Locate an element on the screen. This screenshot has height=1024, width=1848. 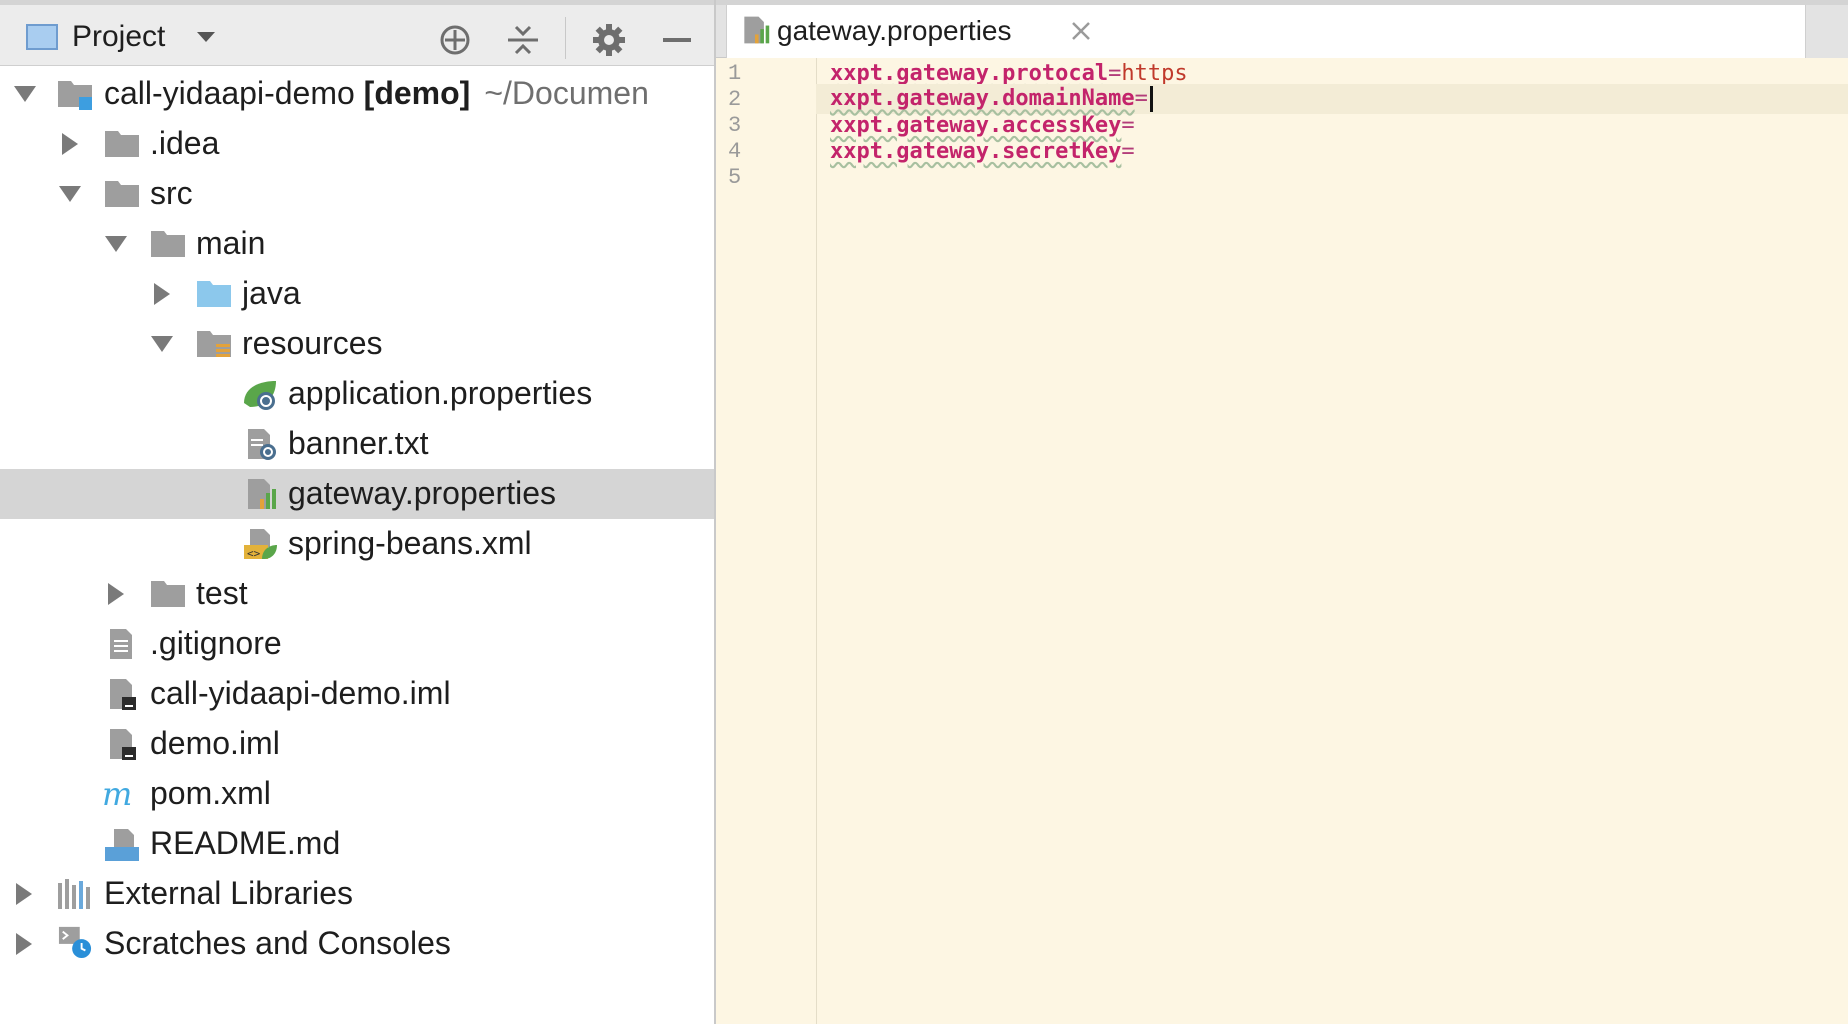
tree-row-spring-beans-xml: <> spring-beans.xml is located at coordinates (357, 544).